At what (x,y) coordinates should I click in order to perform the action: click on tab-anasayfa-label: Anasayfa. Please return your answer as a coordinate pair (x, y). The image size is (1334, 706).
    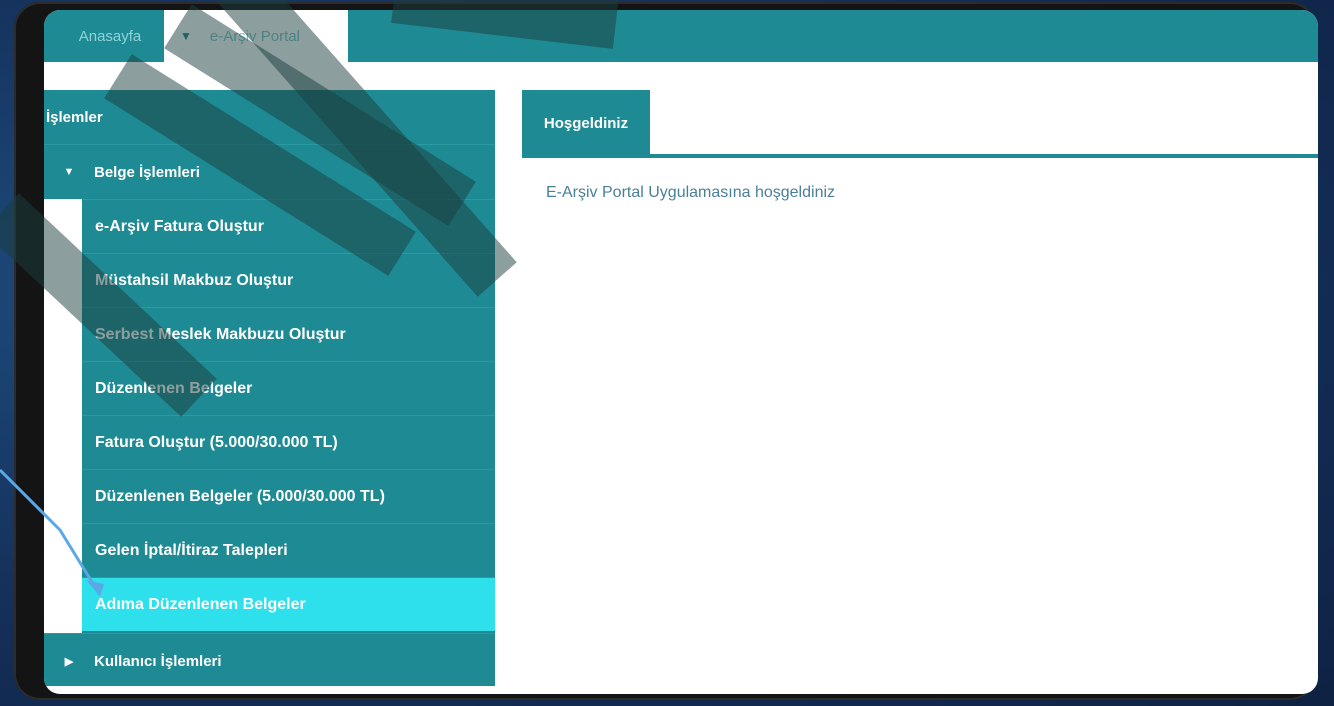
    Looking at the image, I should click on (110, 36).